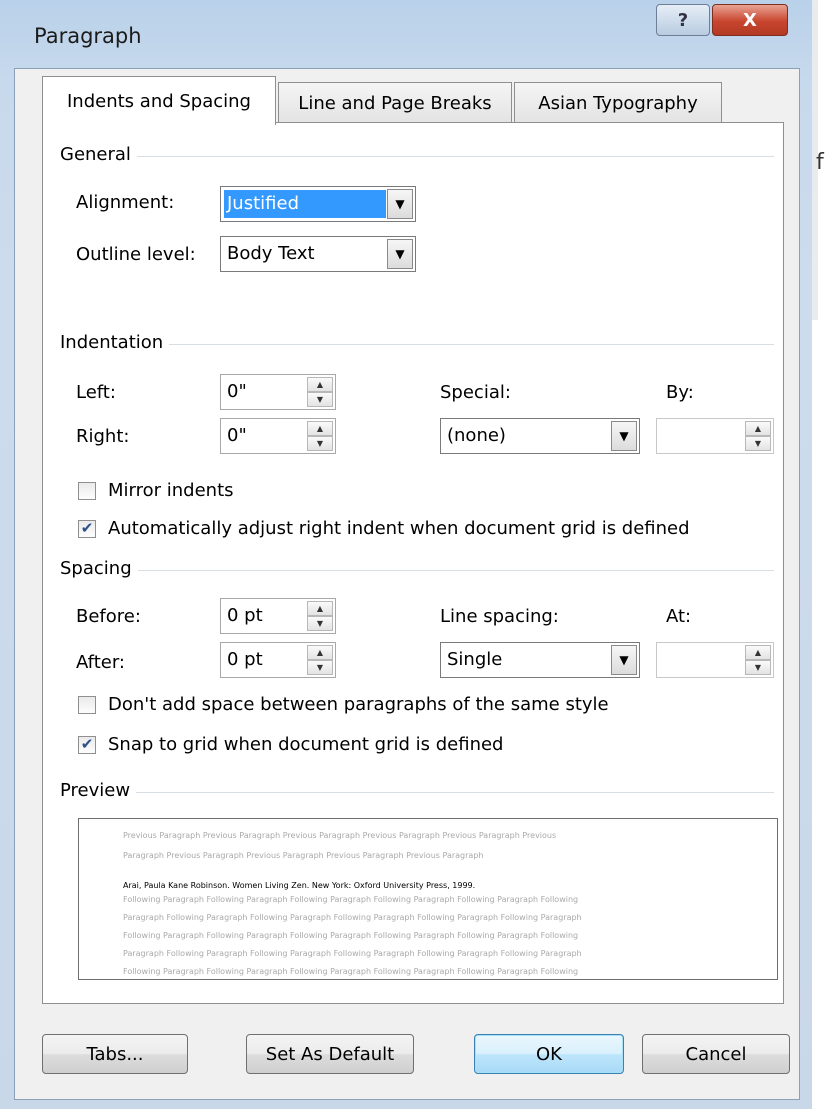 Image resolution: width=832 pixels, height=1109 pixels. I want to click on at-label: At:, so click(679, 616).